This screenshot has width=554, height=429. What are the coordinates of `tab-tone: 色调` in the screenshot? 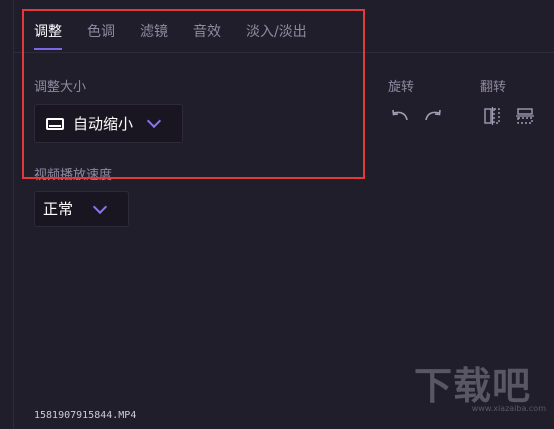 It's located at (101, 36).